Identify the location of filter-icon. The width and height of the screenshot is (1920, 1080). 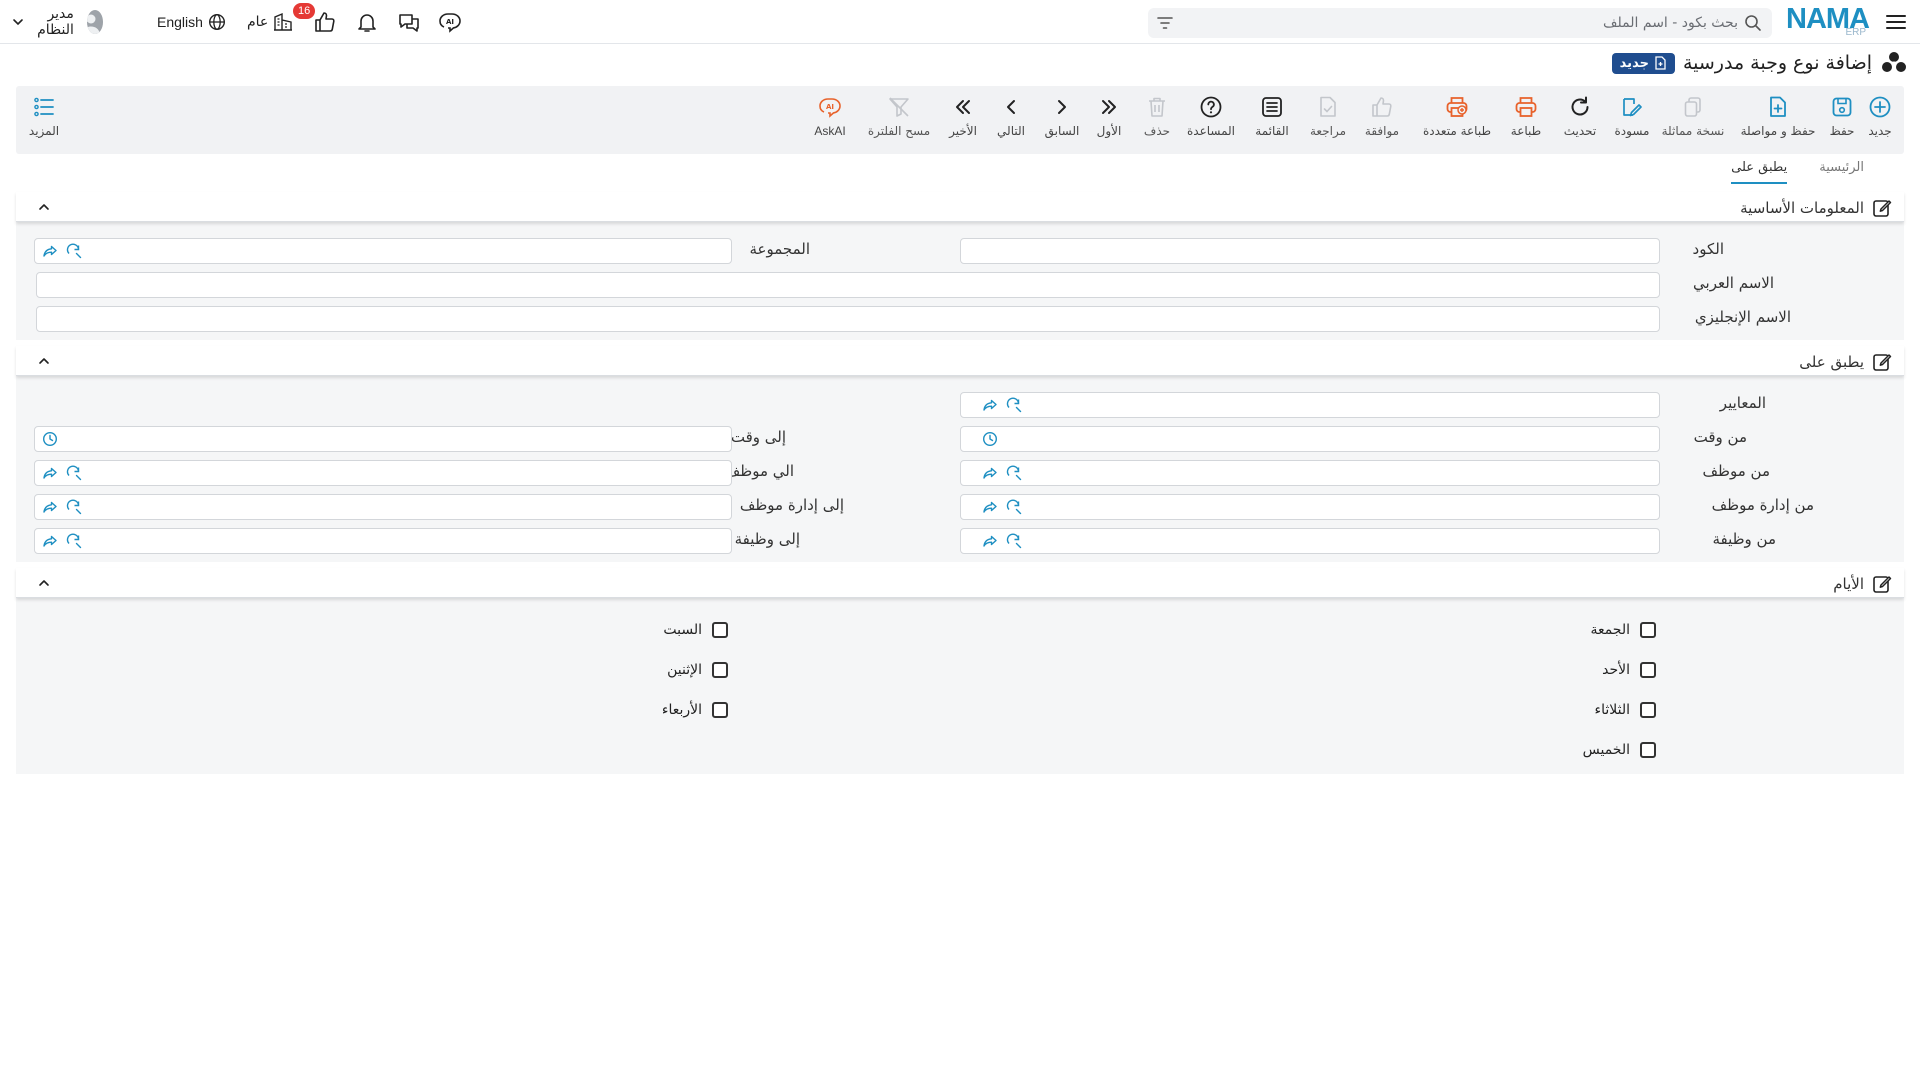
(1165, 23).